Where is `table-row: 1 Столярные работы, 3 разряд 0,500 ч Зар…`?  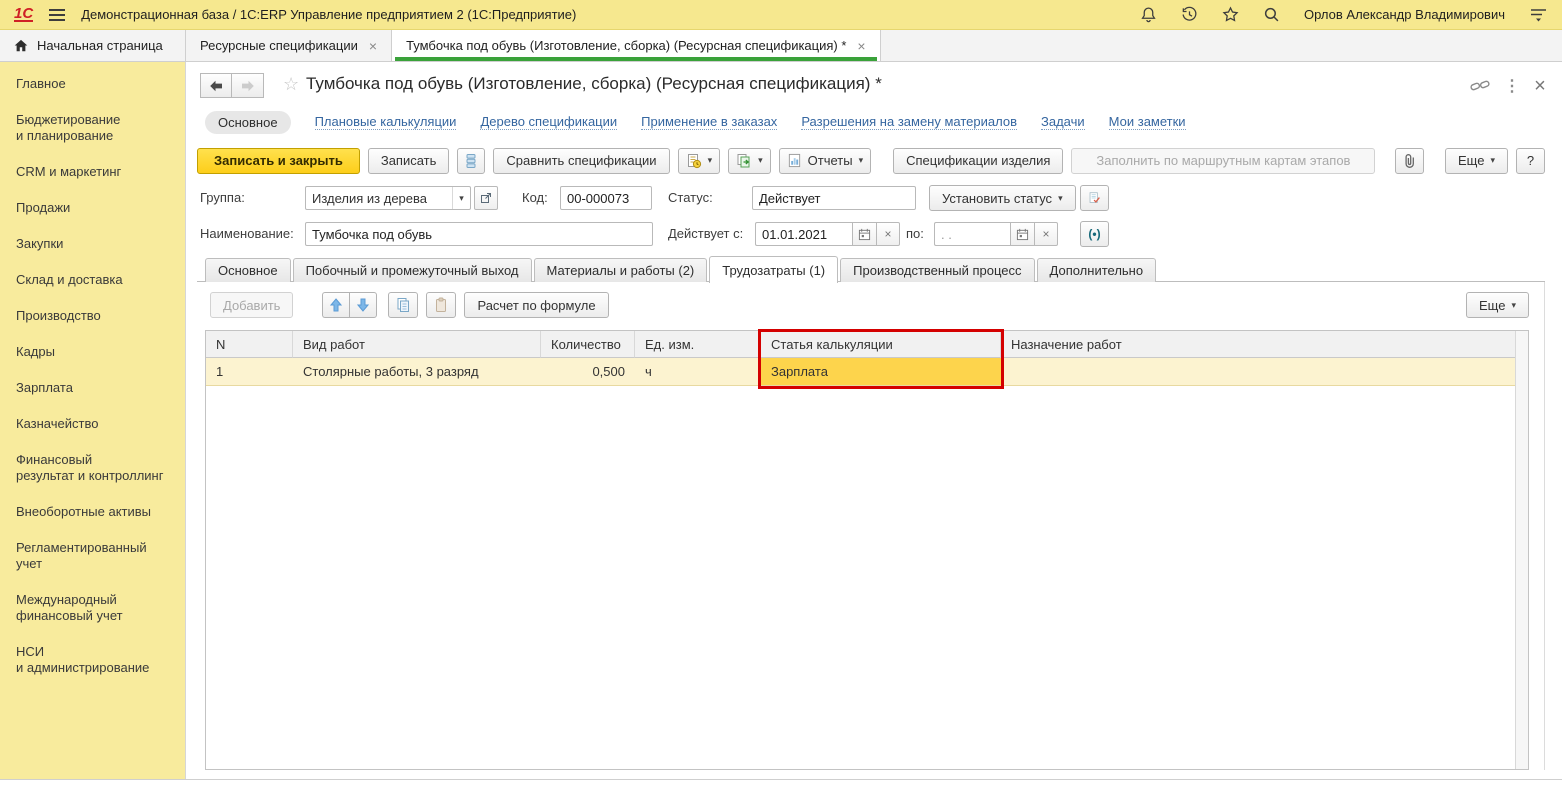
table-row: 1 Столярные работы, 3 разряд 0,500 ч Зар… is located at coordinates (860, 372).